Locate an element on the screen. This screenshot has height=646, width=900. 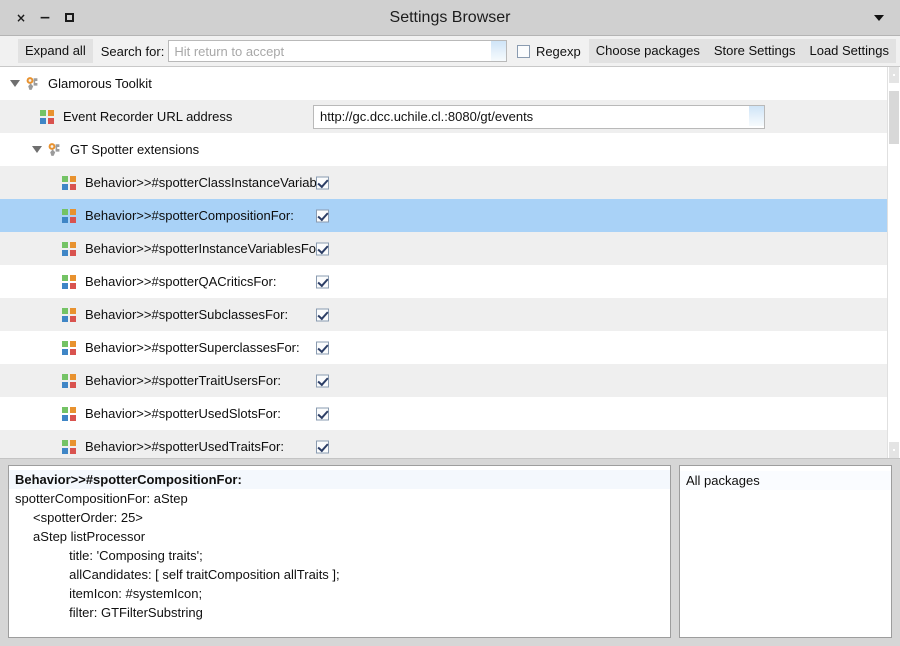
packages-pane: All packages is located at coordinates (785, 551).